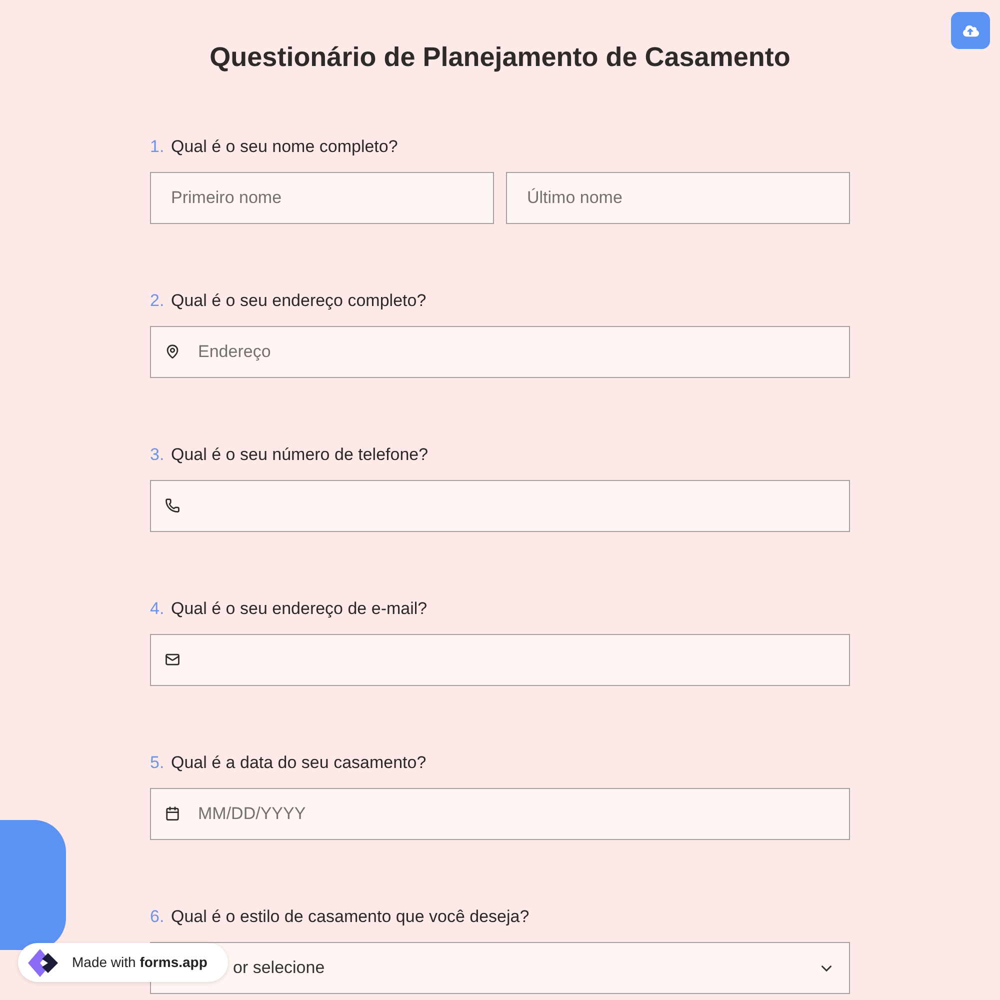 The height and width of the screenshot is (1000, 1000). I want to click on phone-icon, so click(172, 505).